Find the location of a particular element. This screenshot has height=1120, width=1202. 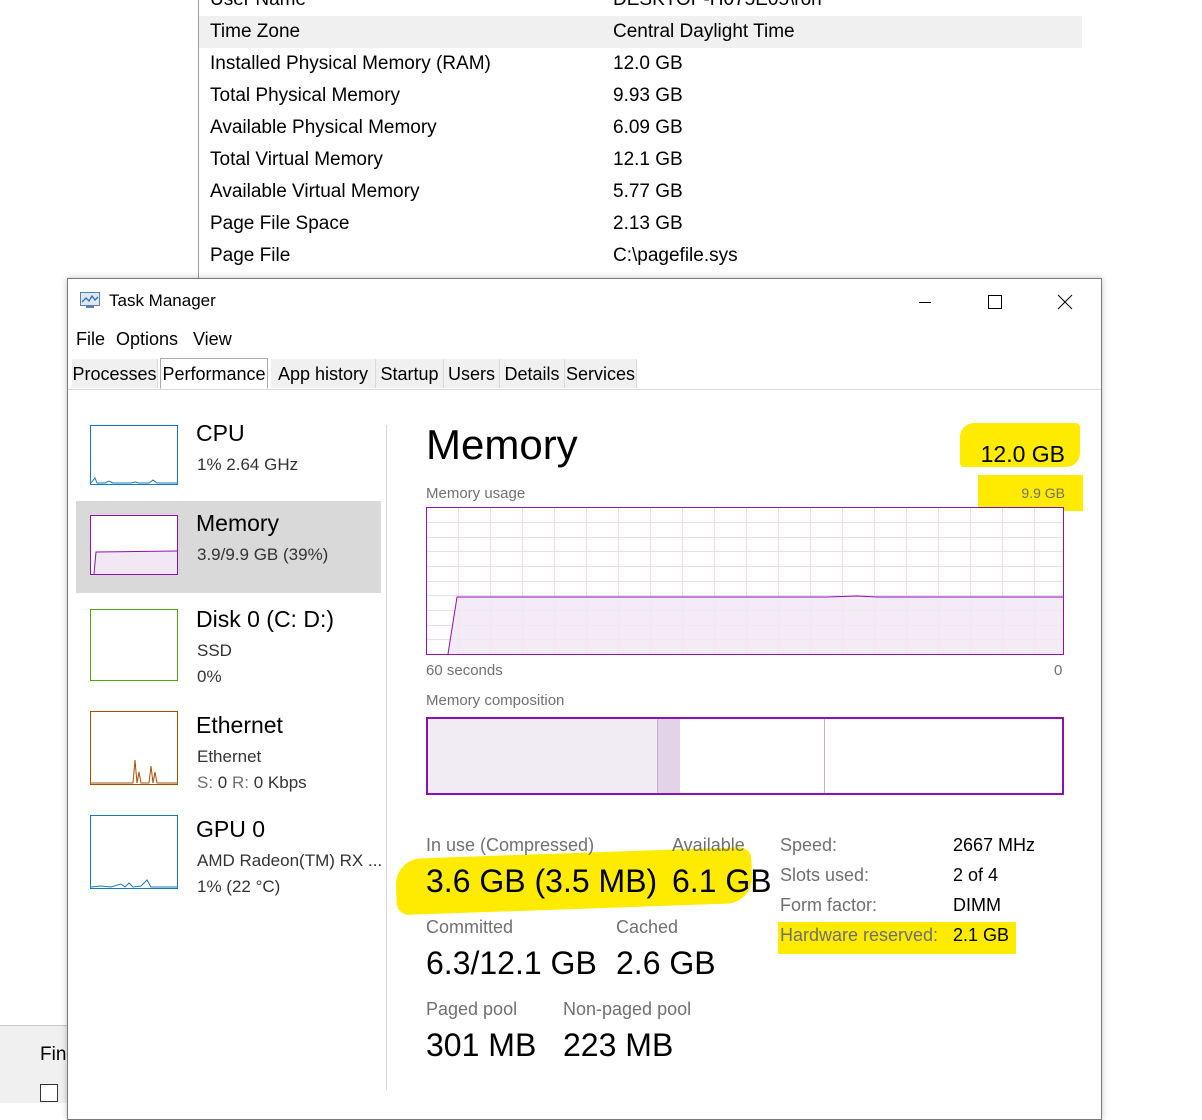

menu-view: View is located at coordinates (212, 339).